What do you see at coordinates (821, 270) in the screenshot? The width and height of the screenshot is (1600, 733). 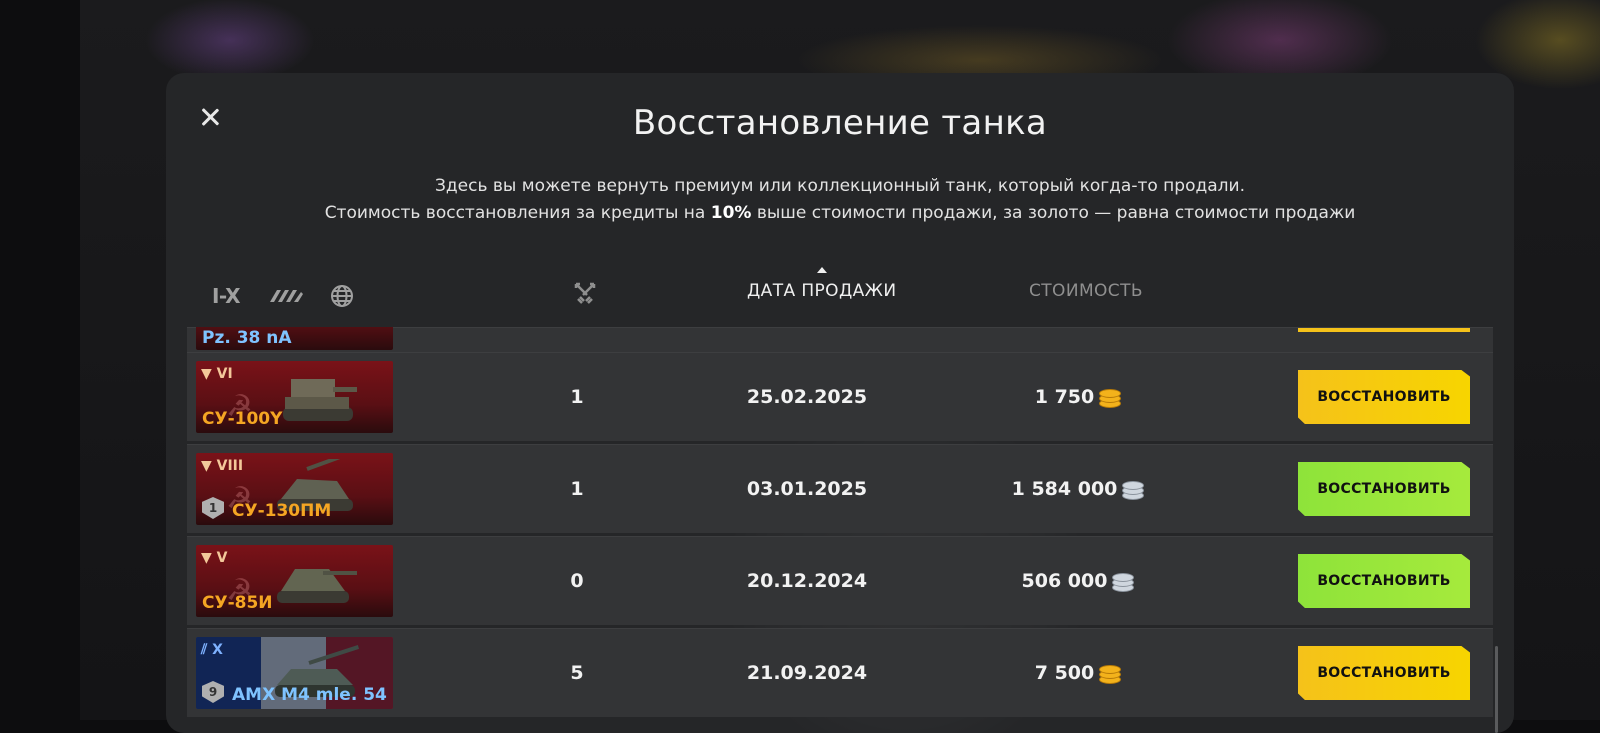 I see `sort-ascending-icon` at bounding box center [821, 270].